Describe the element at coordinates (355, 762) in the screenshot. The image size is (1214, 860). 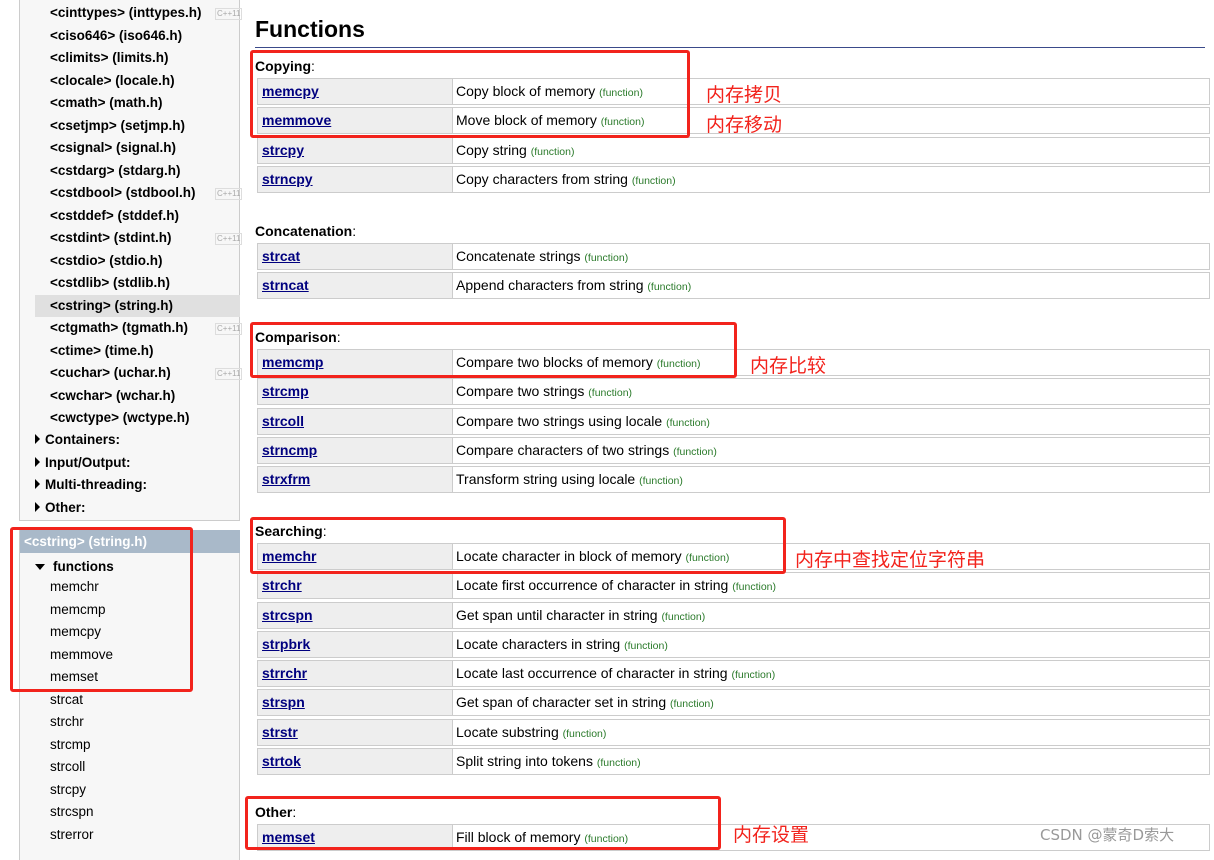
I see `function-link: strtok` at that location.